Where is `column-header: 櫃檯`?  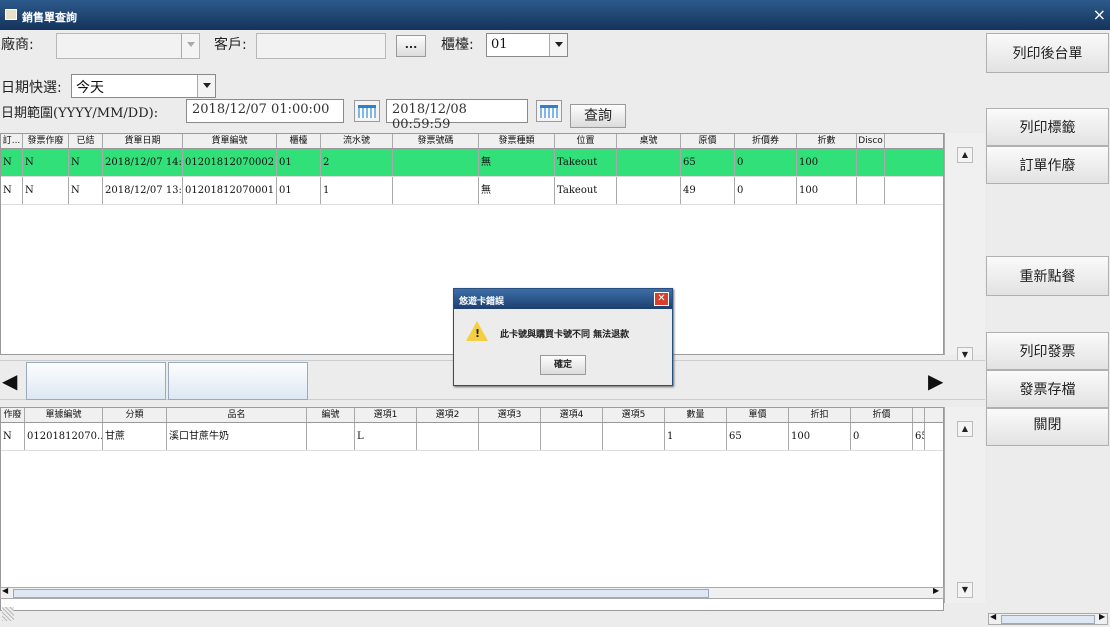 column-header: 櫃檯 is located at coordinates (299, 141).